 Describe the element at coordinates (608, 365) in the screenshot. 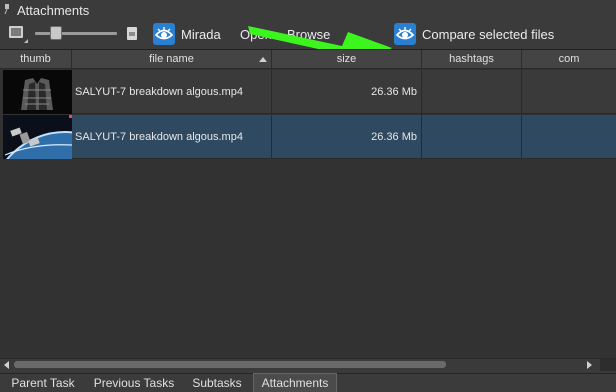

I see `scrollbar-corner` at that location.